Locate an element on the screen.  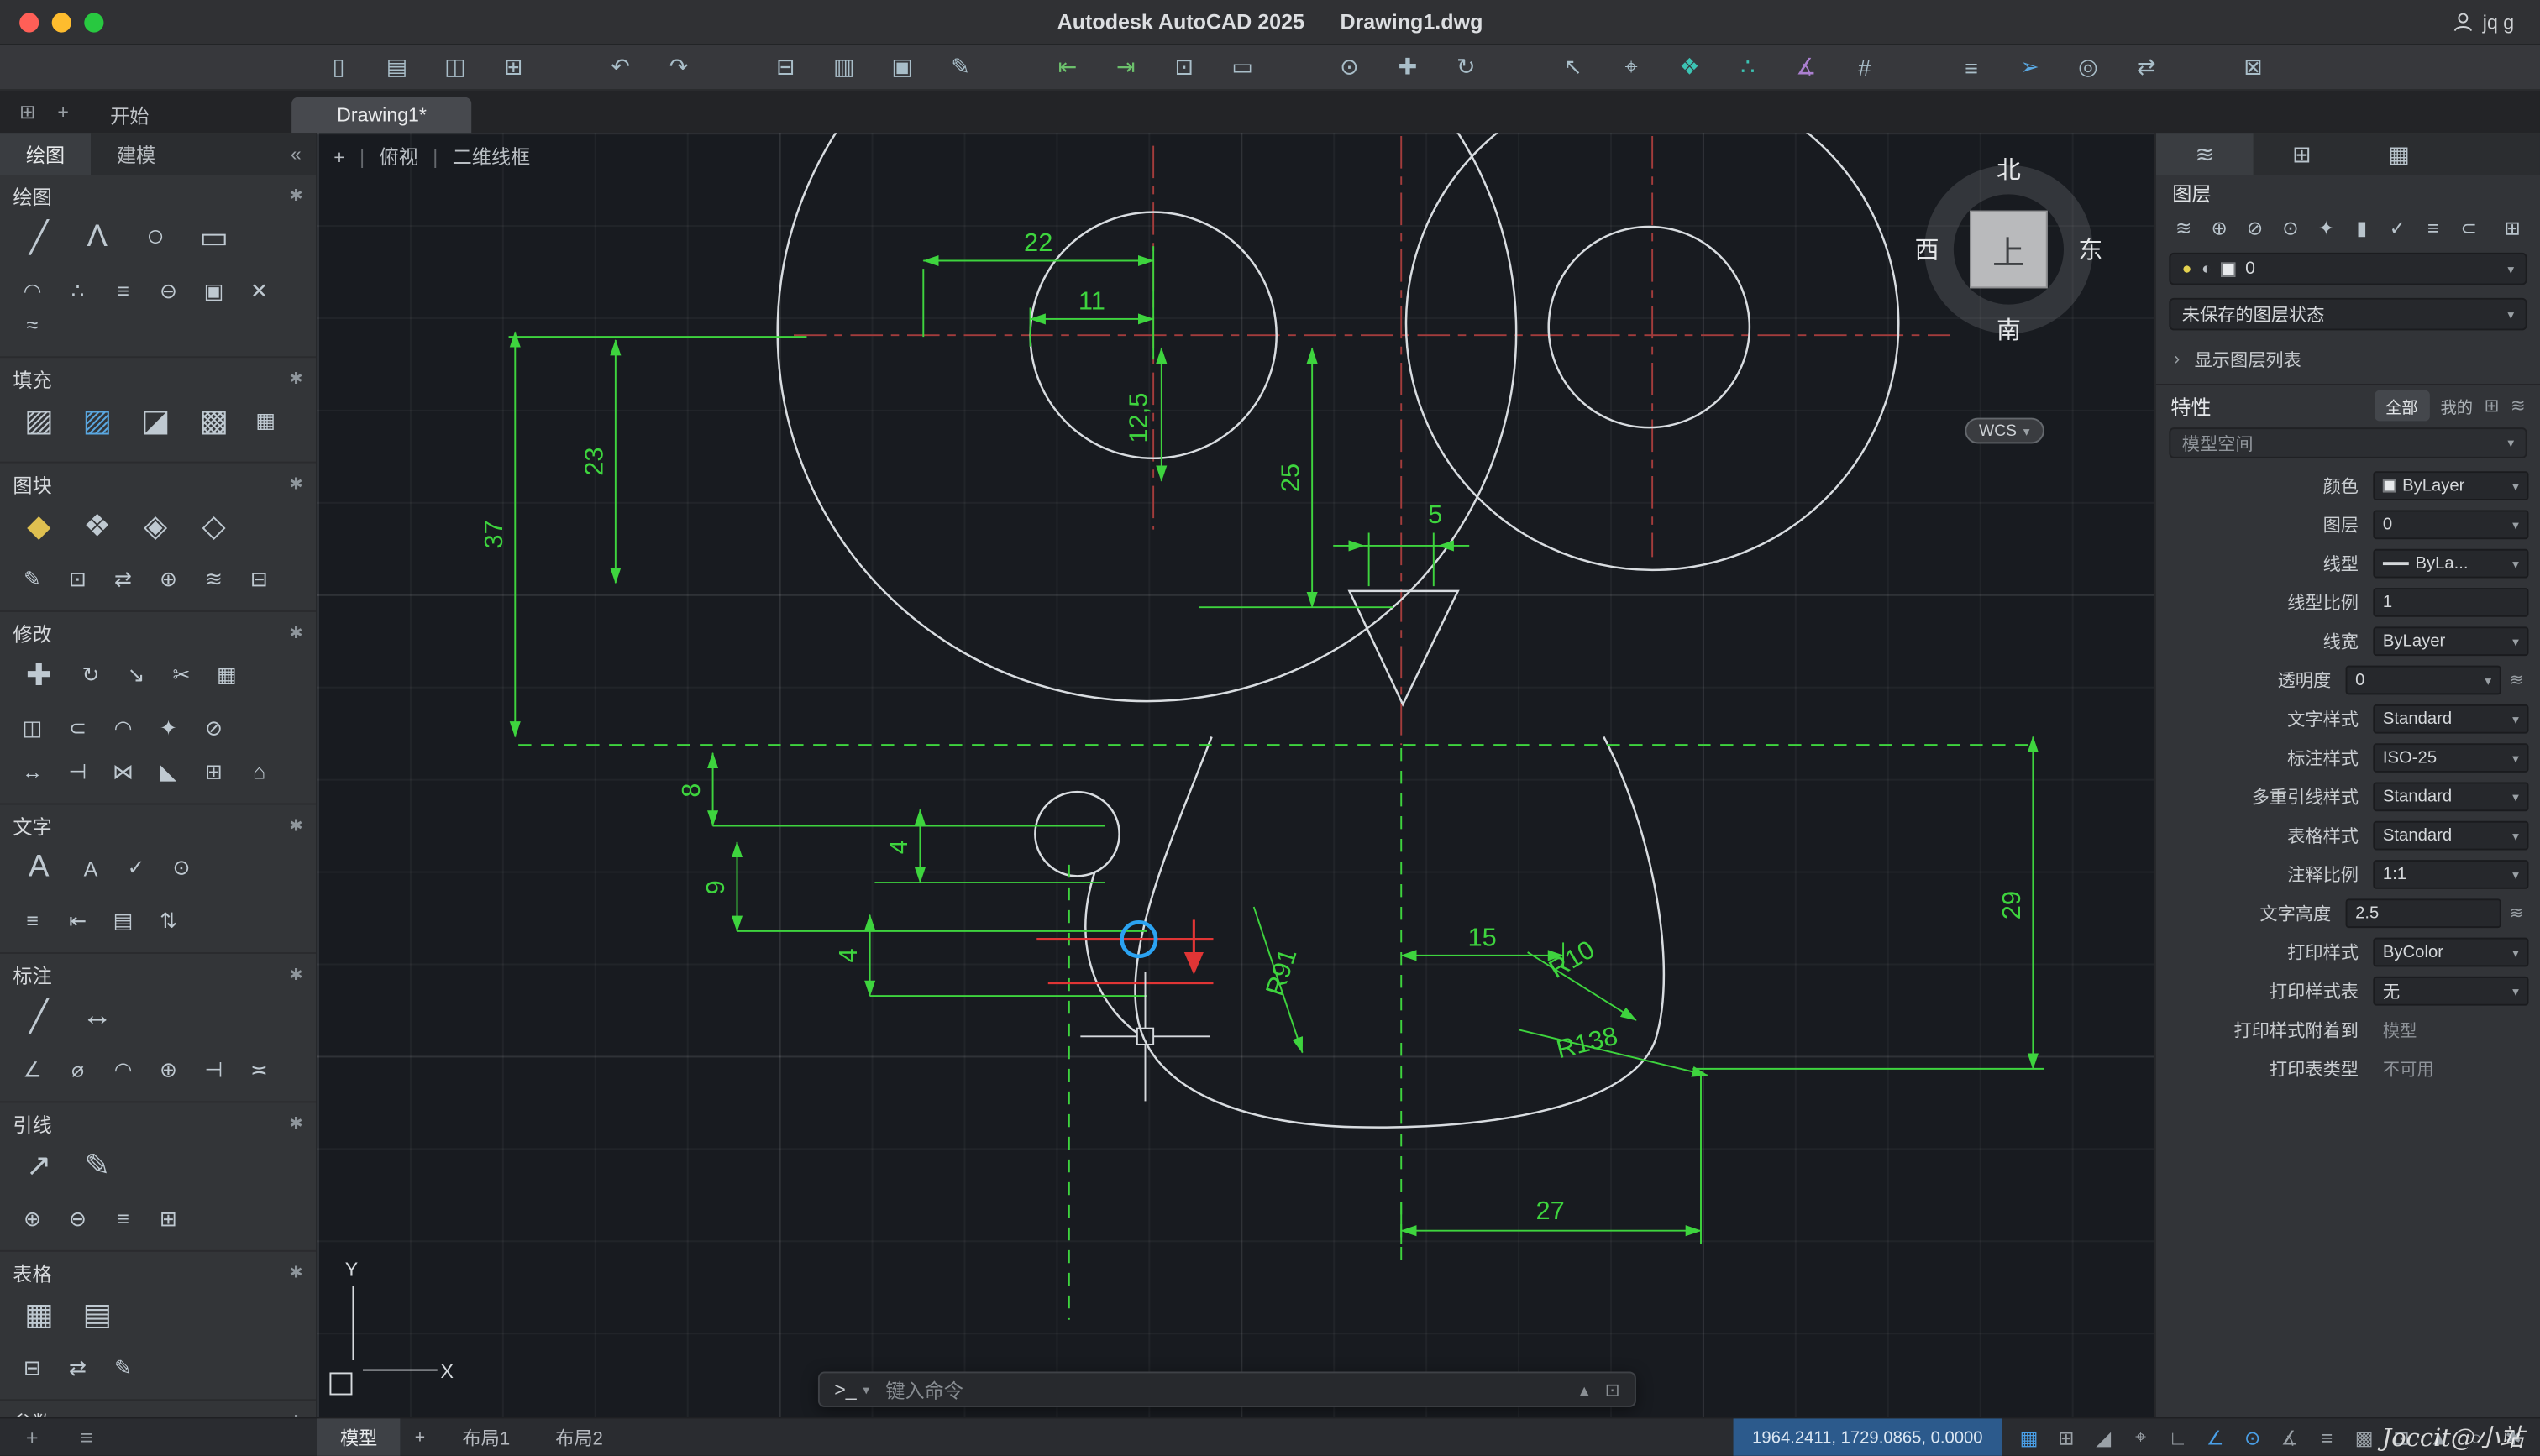
hatch-edit-icon: ▦ is located at coordinates (265, 420).